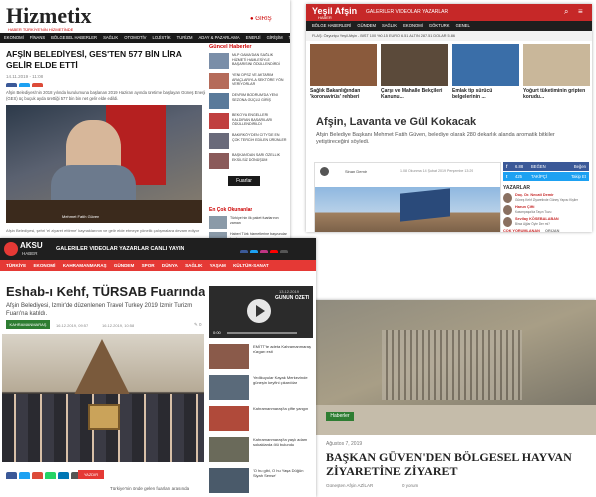 The image size is (596, 497). I want to click on nav-item: KÜLTÜR-SANAT, so click(251, 265).